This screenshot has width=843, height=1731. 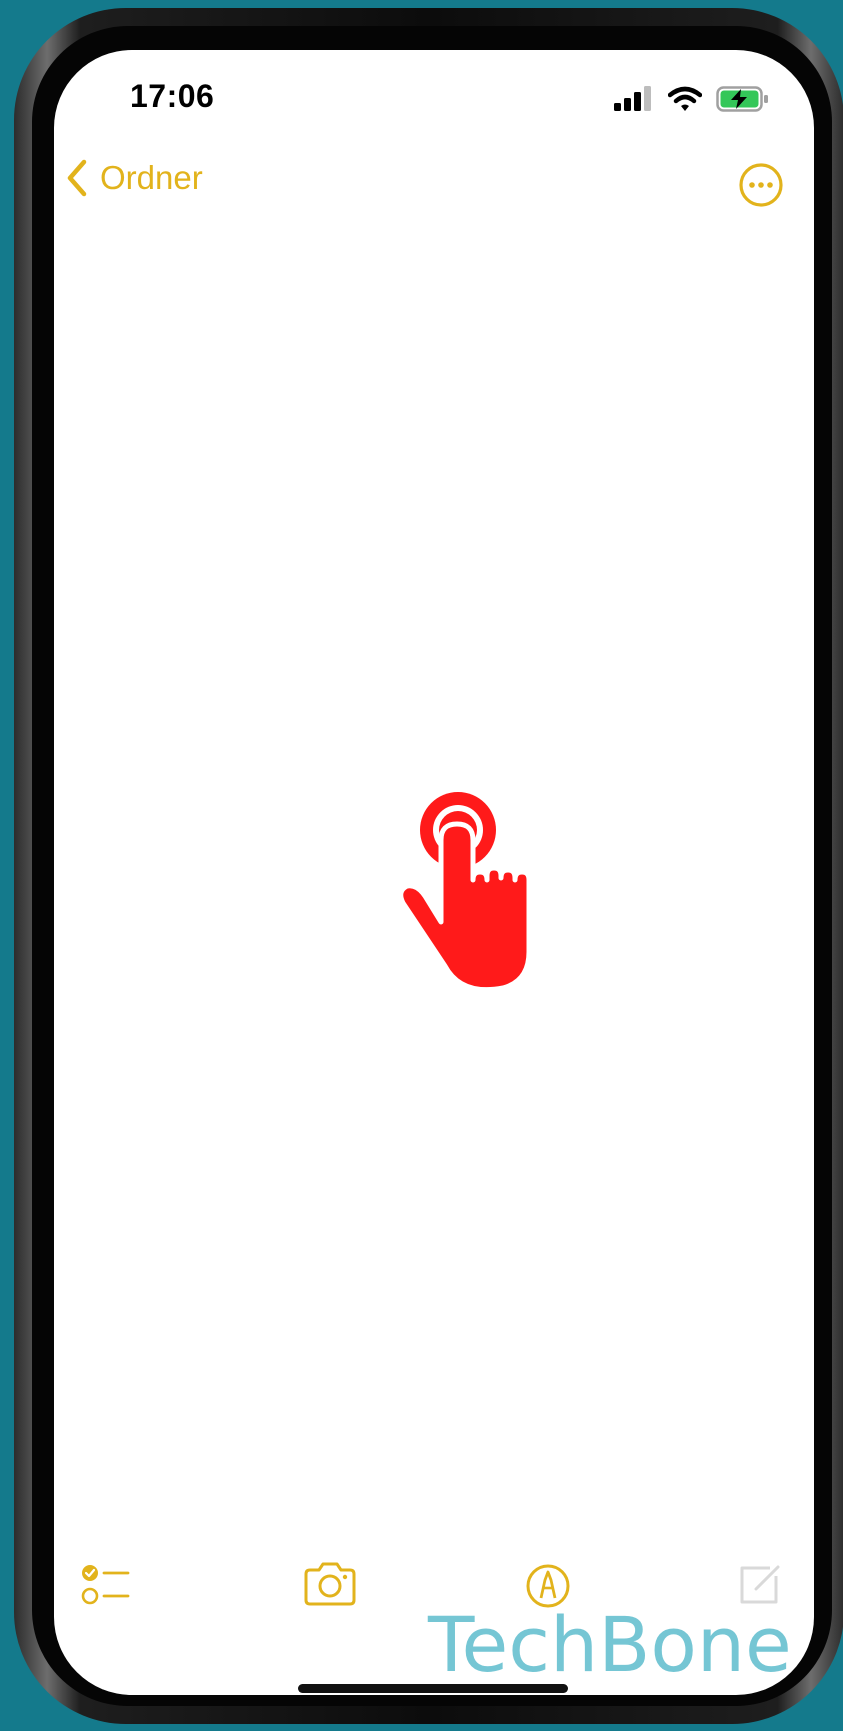 What do you see at coordinates (106, 1585) in the screenshot?
I see `checklist-icon` at bounding box center [106, 1585].